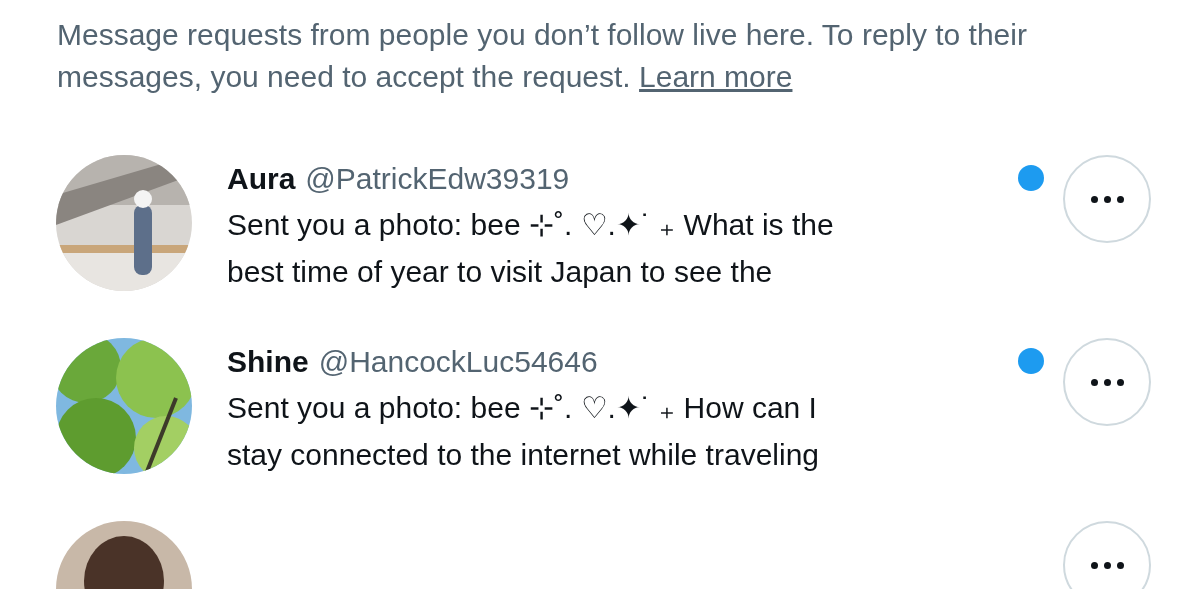 This screenshot has height=589, width=1200. I want to click on display-name: Aura, so click(261, 179).